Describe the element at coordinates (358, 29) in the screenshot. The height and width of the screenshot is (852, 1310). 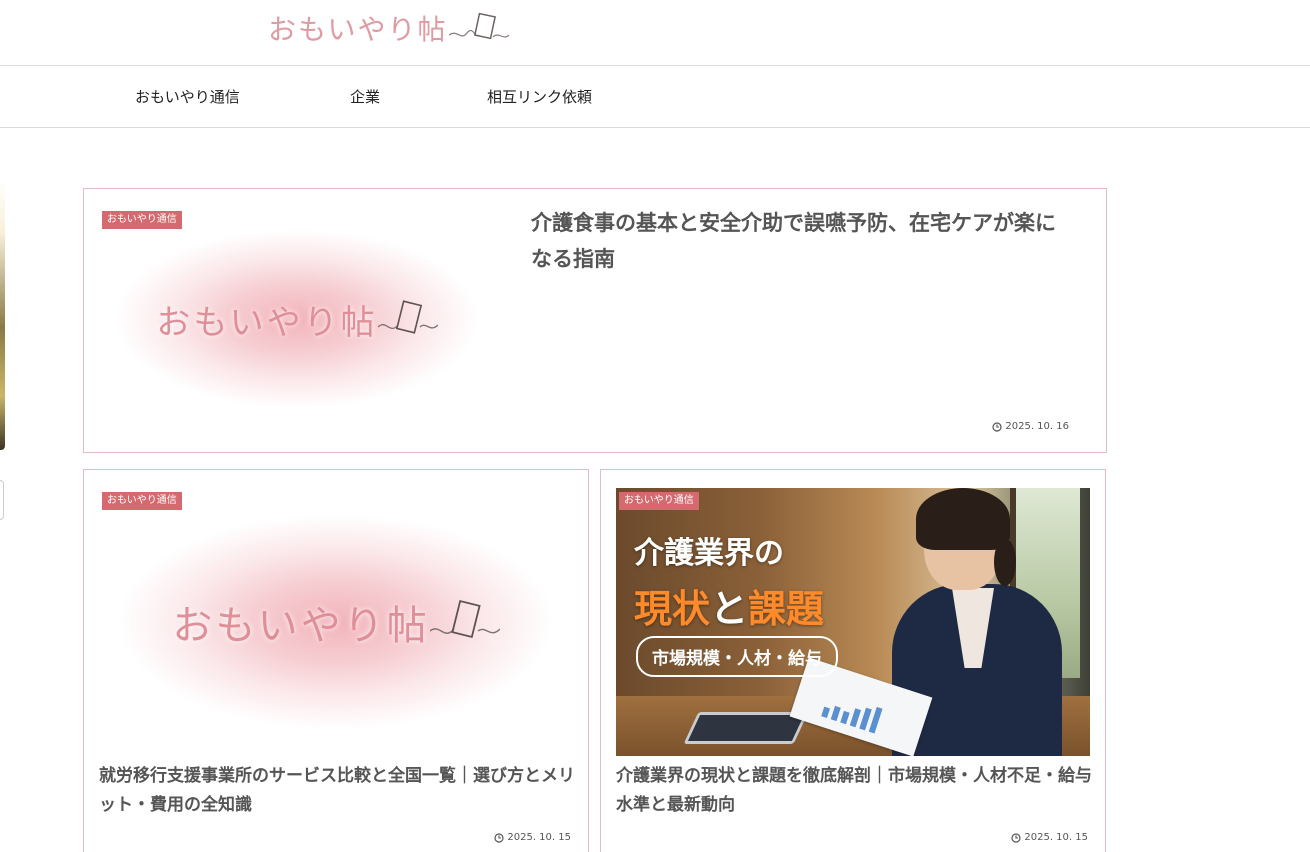
I see `site-logo-text: おもいやり帖` at that location.